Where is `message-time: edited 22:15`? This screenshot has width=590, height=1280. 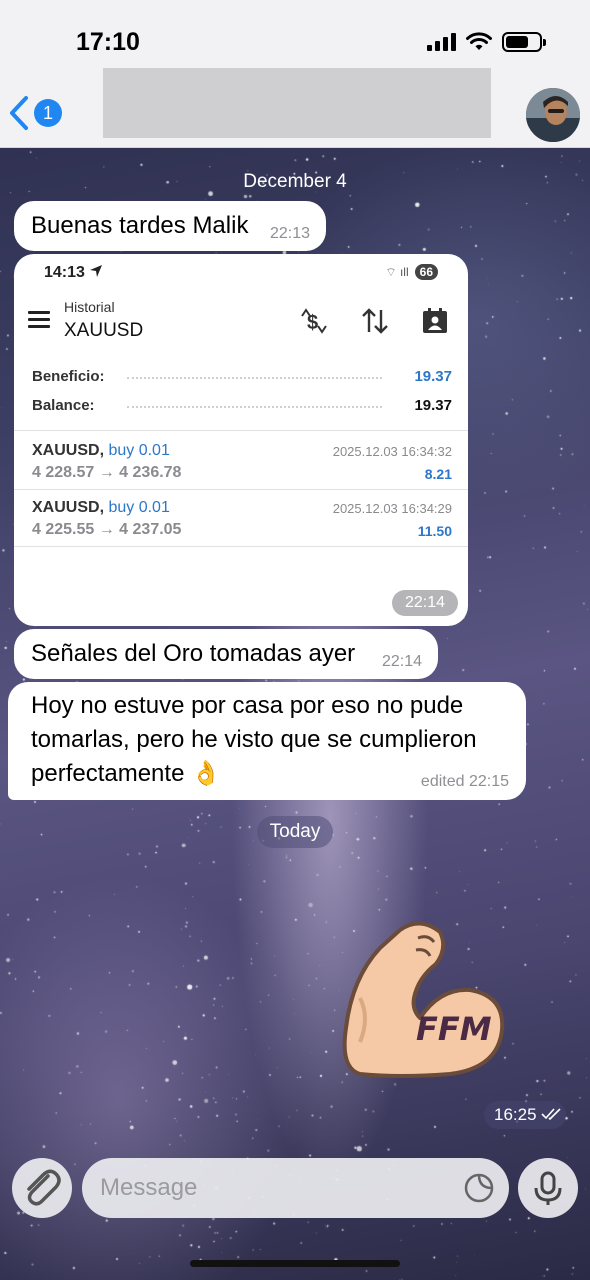
message-time: edited 22:15 is located at coordinates (464, 781).